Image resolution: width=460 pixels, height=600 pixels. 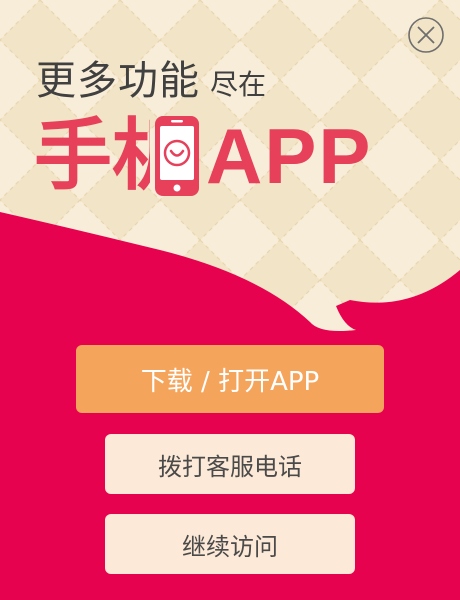 I want to click on smiling-phone-icon, so click(x=177, y=156).